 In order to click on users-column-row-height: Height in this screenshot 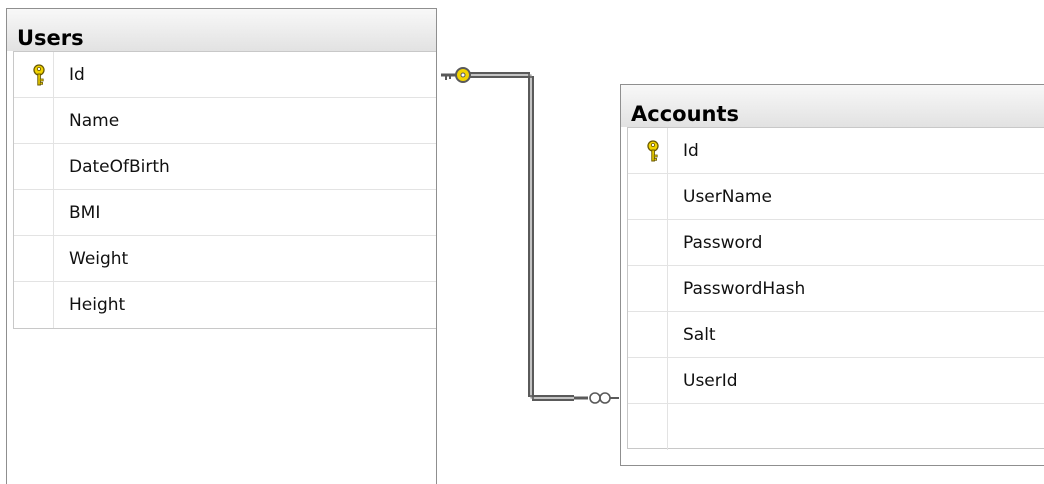, I will do `click(225, 305)`.